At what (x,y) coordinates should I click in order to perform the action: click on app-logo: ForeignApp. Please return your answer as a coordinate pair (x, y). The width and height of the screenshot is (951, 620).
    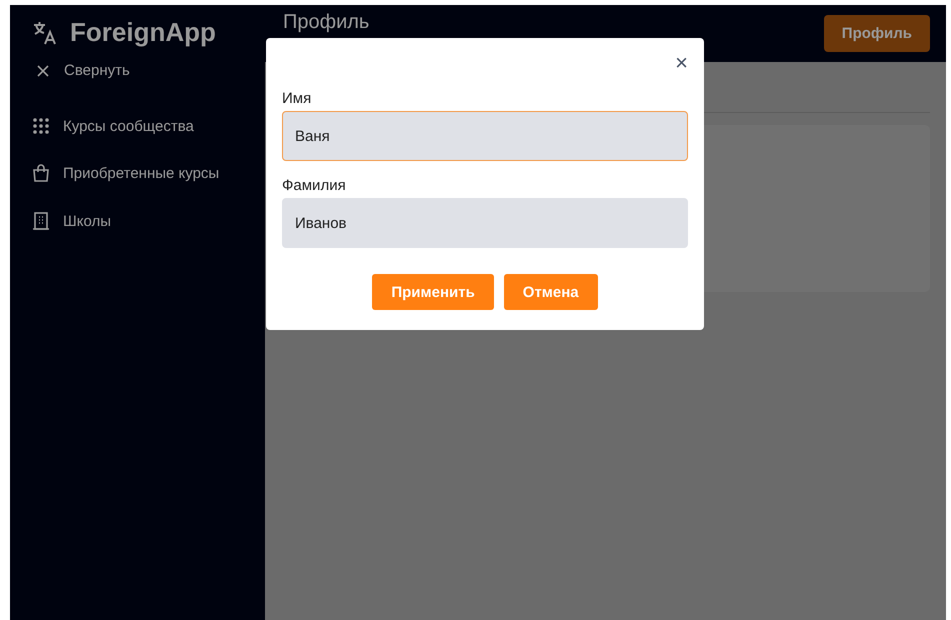
    Looking at the image, I should click on (143, 32).